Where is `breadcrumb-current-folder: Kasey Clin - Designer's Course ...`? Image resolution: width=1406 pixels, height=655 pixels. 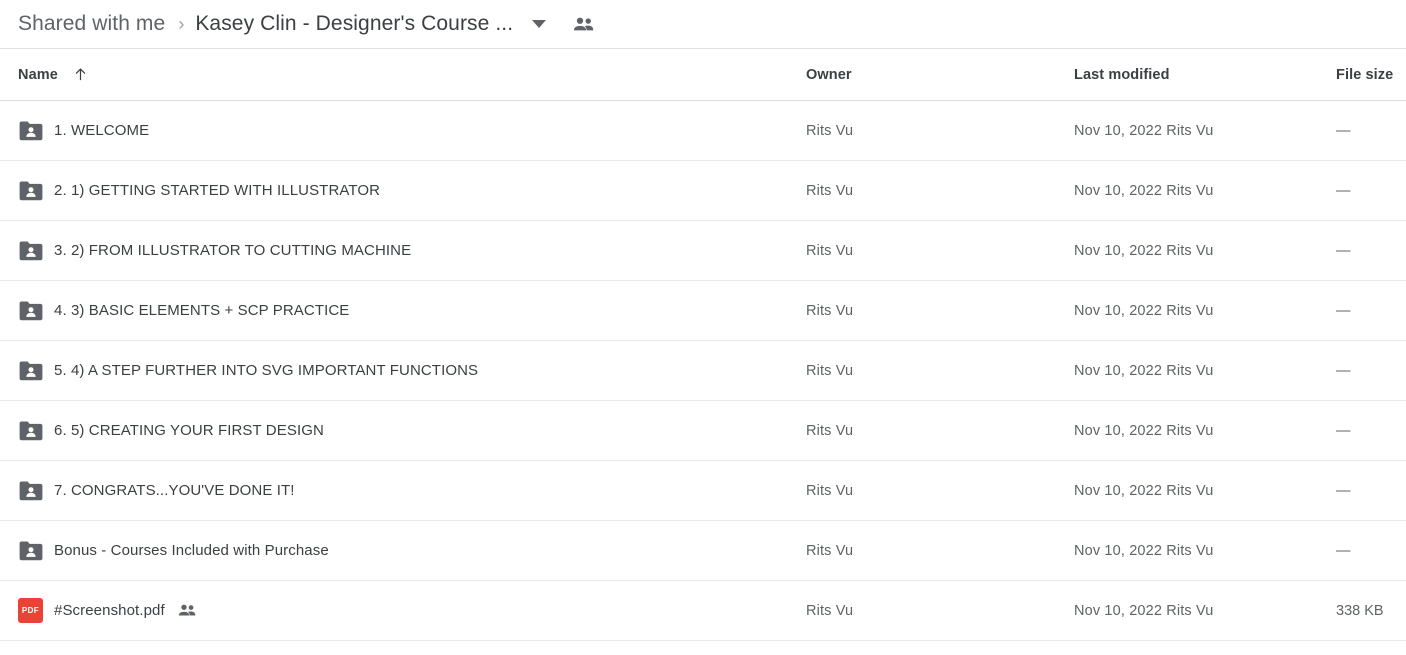
breadcrumb-current-folder: Kasey Clin - Designer's Course ... is located at coordinates (354, 24).